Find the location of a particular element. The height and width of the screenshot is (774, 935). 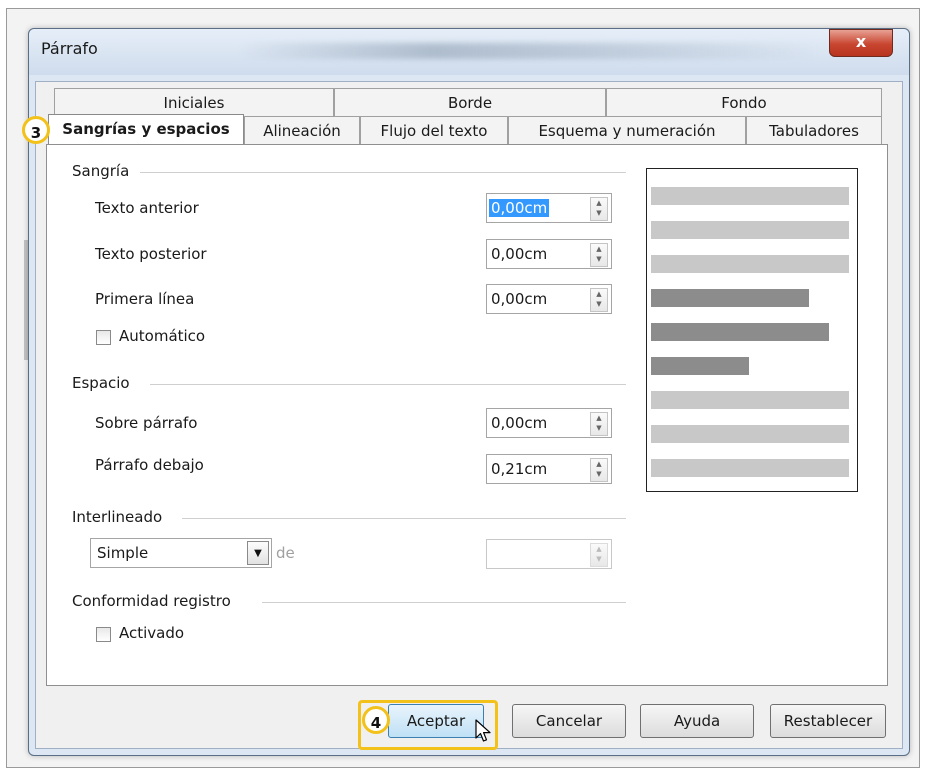

after-text-spinner: 0,00cm ▲ ▼ is located at coordinates (549, 254).